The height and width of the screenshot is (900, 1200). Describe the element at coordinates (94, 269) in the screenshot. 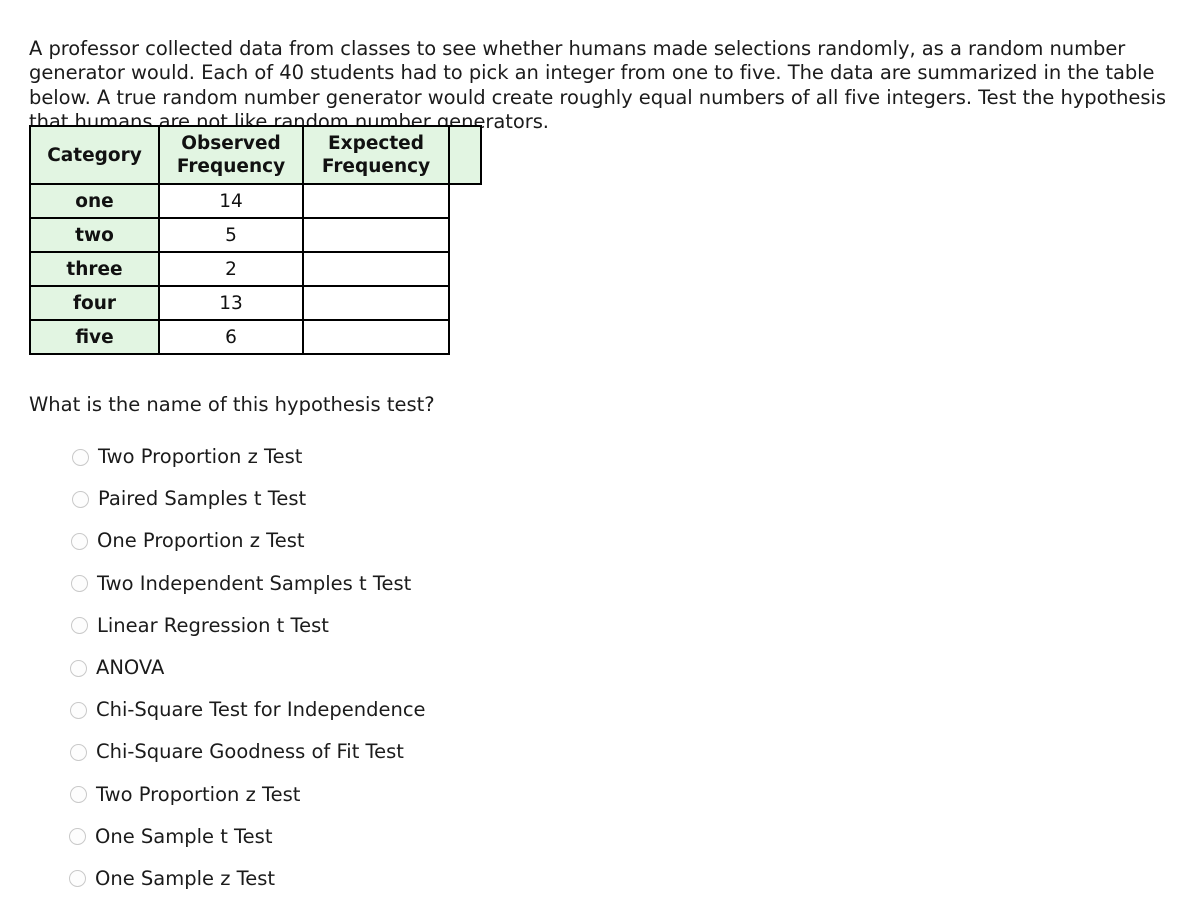

I see `cell-category: three` at that location.